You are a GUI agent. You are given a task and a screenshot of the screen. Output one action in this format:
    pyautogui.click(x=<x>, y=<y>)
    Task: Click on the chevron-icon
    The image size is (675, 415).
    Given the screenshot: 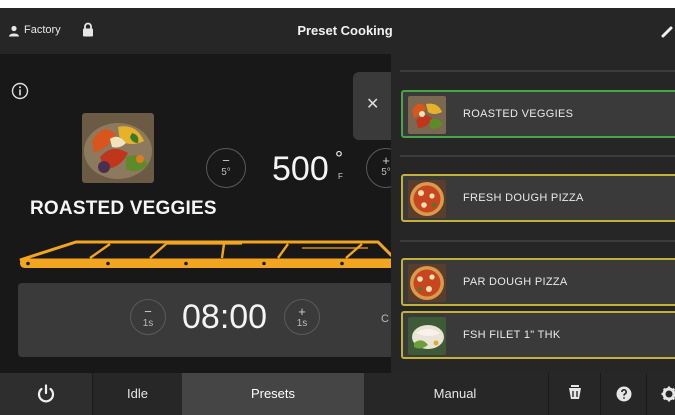 What is the action you would take?
    pyautogui.click(x=667, y=32)
    